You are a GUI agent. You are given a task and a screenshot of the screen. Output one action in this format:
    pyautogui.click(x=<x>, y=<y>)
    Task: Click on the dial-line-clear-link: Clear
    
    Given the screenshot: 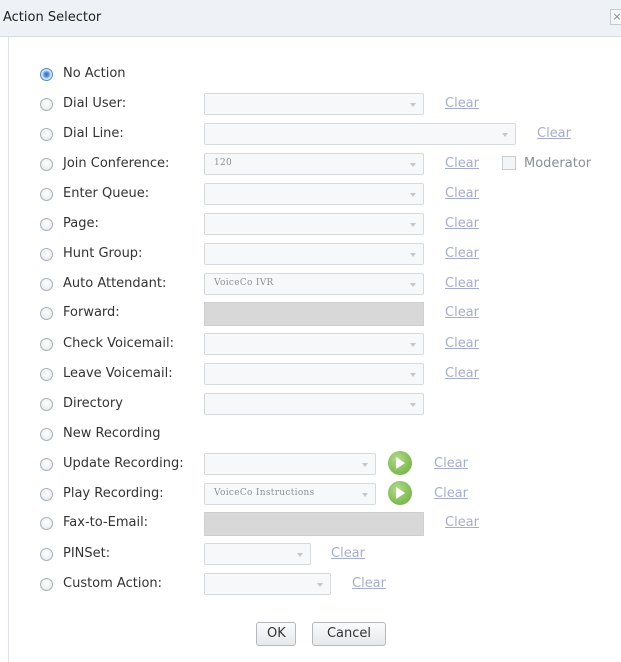 What is the action you would take?
    pyautogui.click(x=554, y=133)
    